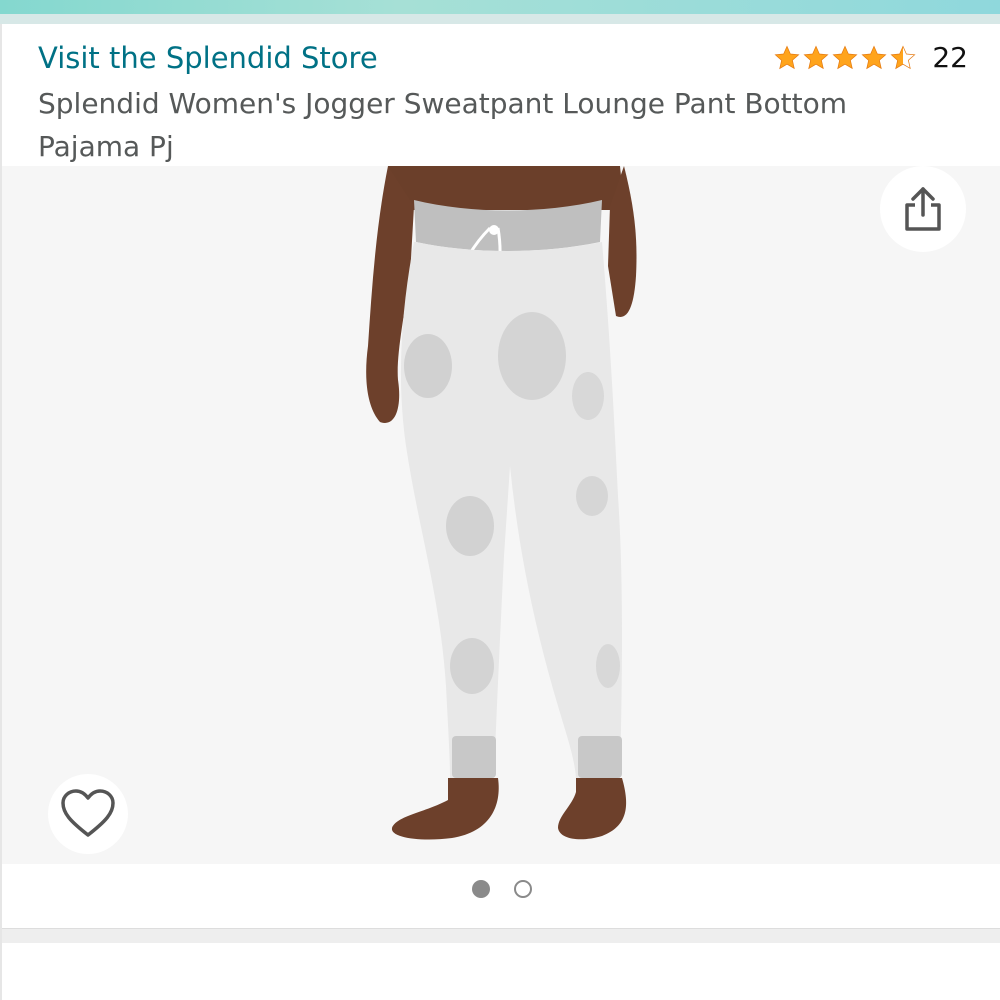 Image resolution: width=1000 pixels, height=1000 pixels. Describe the element at coordinates (501, 935) in the screenshot. I see `section-divider` at that location.